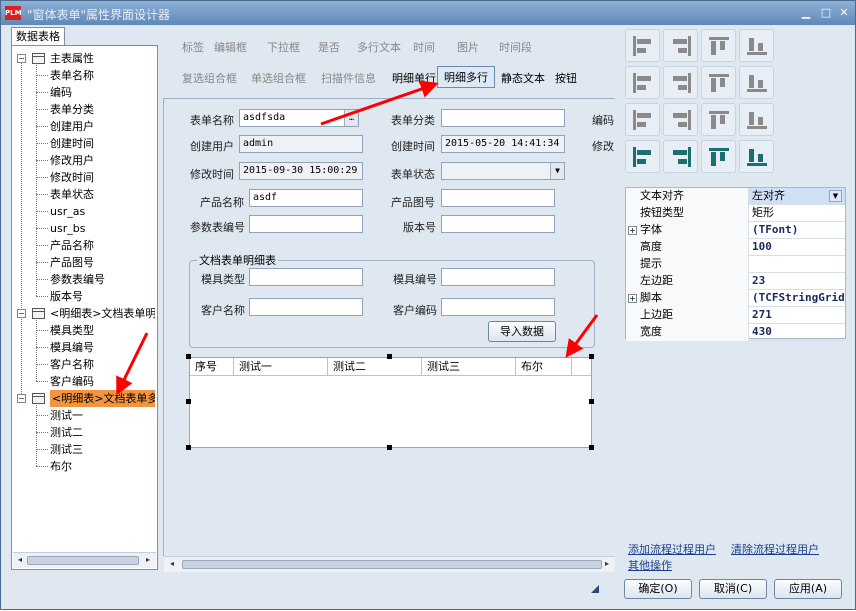  I want to click on arrow-to-tree, so click(132, 364).